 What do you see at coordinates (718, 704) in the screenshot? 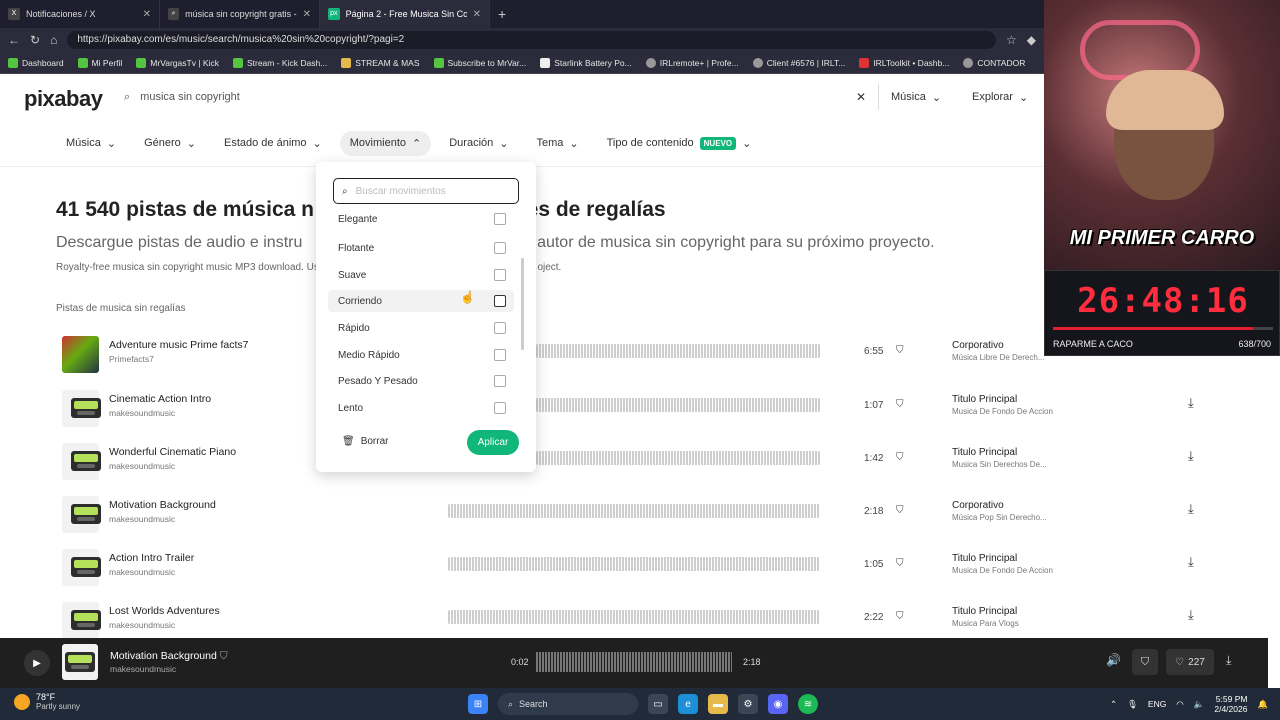
I see `file-explorer-icon: ▬` at bounding box center [718, 704].